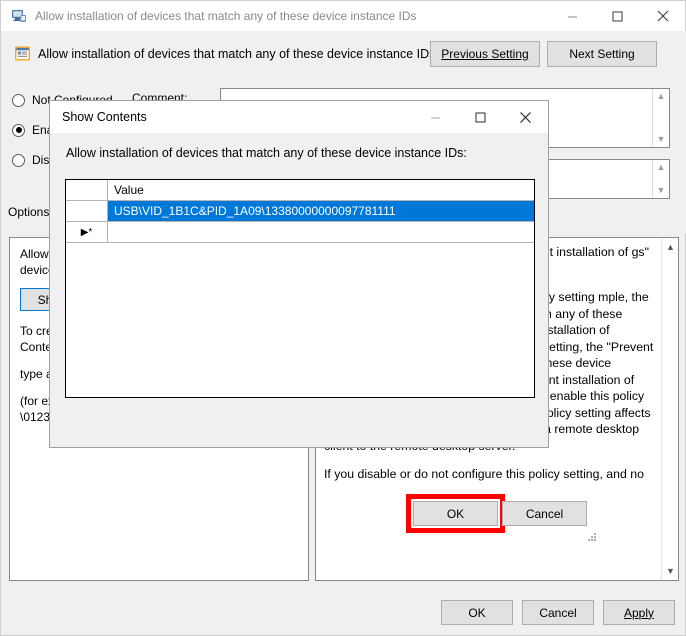  Describe the element at coordinates (660, 179) in the screenshot. I see `supported-on-scrollbar: ▲ ▼` at that location.